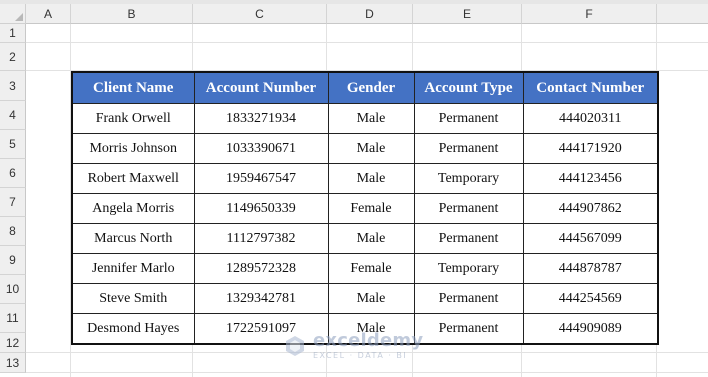 Image resolution: width=708 pixels, height=377 pixels. I want to click on exceldemy-logo-icon, so click(295, 346).